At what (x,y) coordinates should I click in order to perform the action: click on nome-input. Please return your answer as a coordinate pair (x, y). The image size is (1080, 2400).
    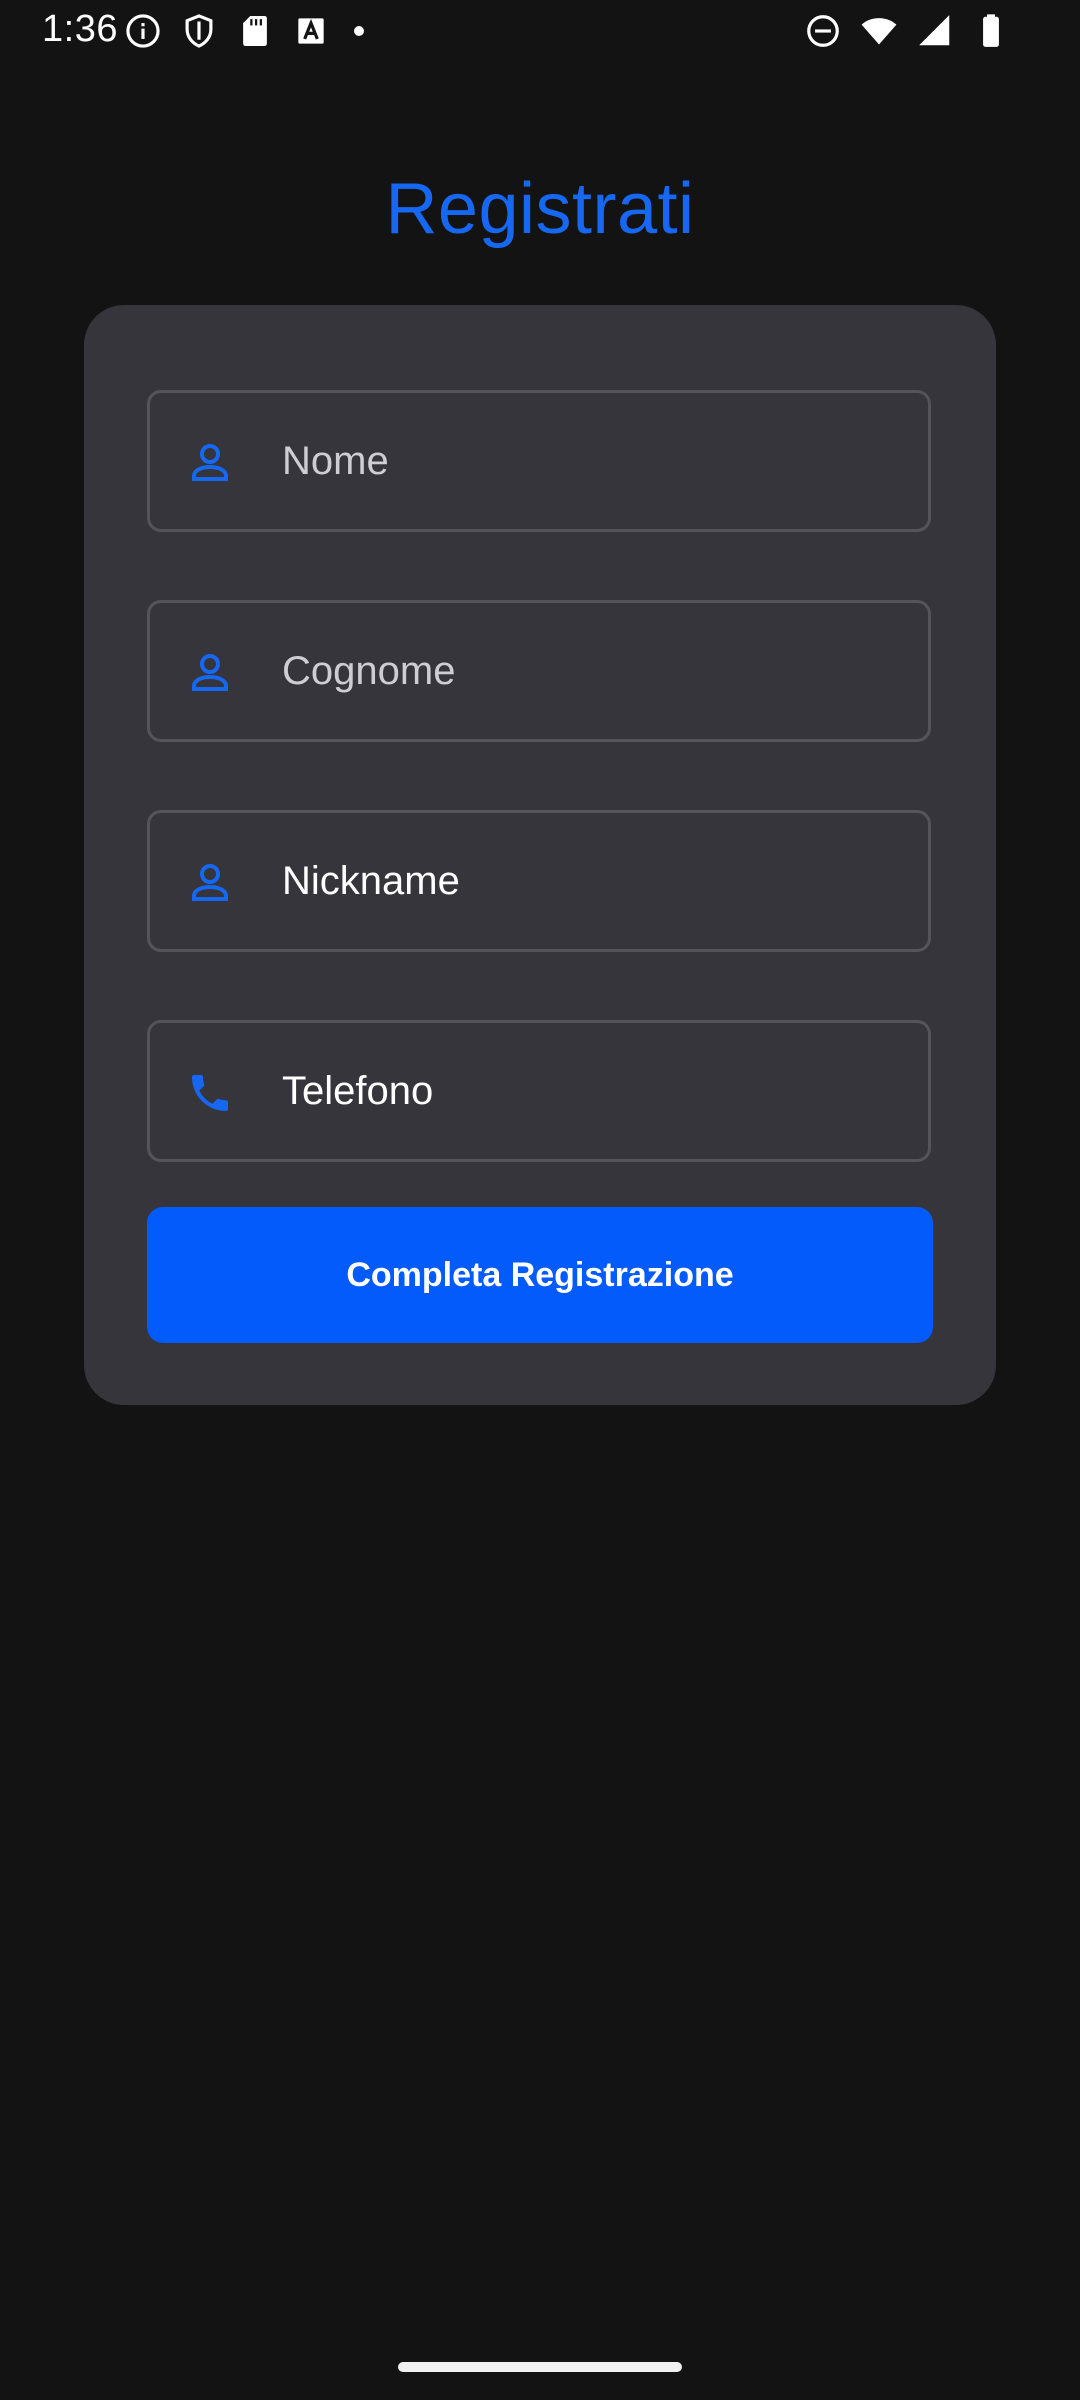
    Looking at the image, I should click on (592, 461).